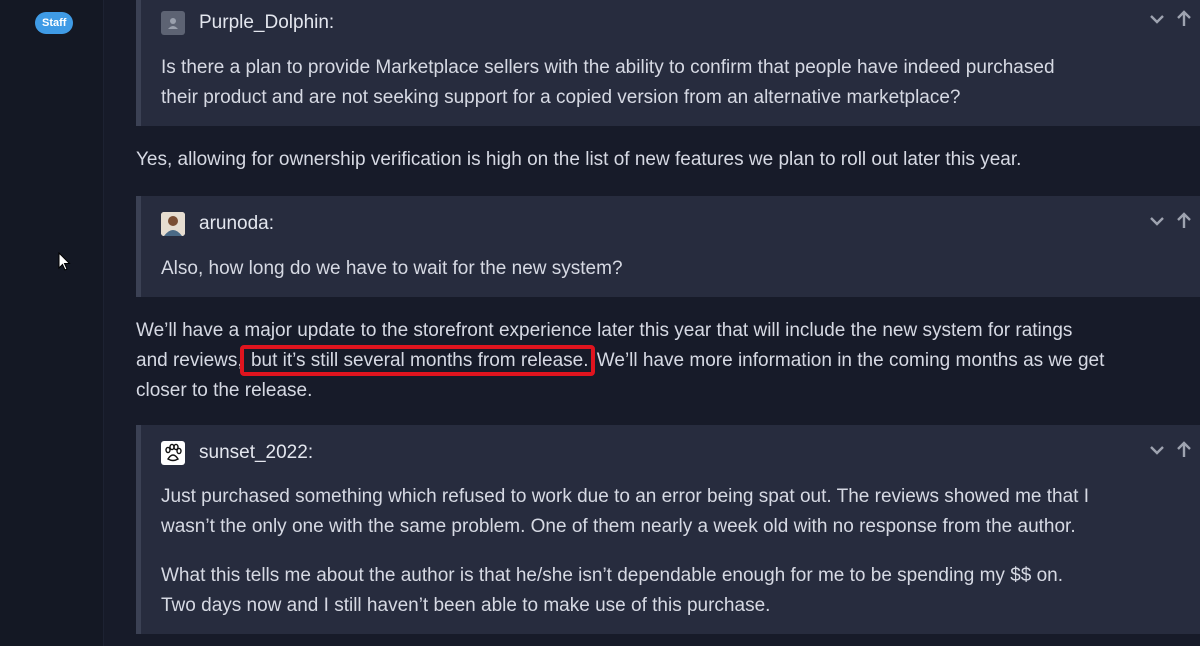 This screenshot has width=1200, height=646. I want to click on reply-text: closer to the release., so click(224, 390).